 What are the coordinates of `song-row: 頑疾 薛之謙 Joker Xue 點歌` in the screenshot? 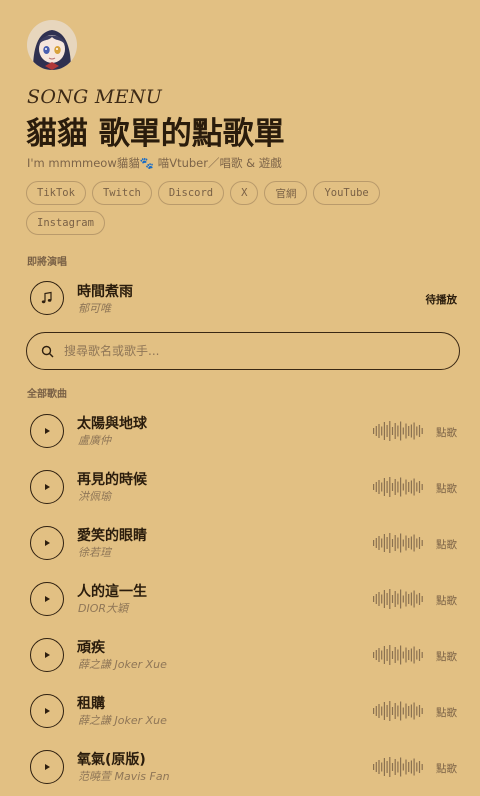 It's located at (240, 655).